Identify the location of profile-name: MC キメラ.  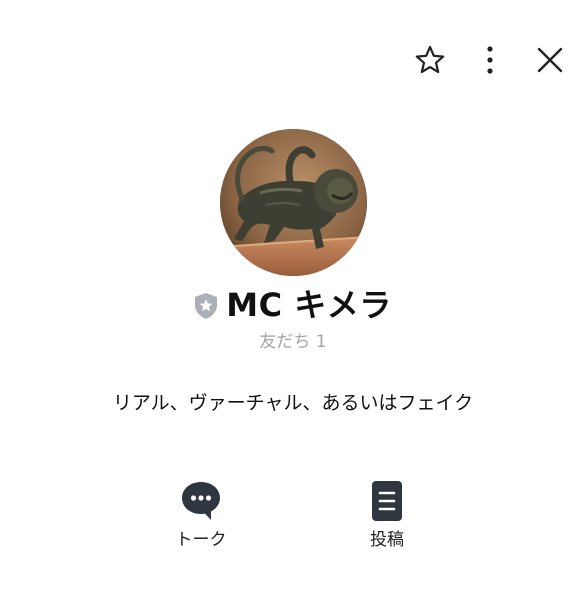
(309, 305).